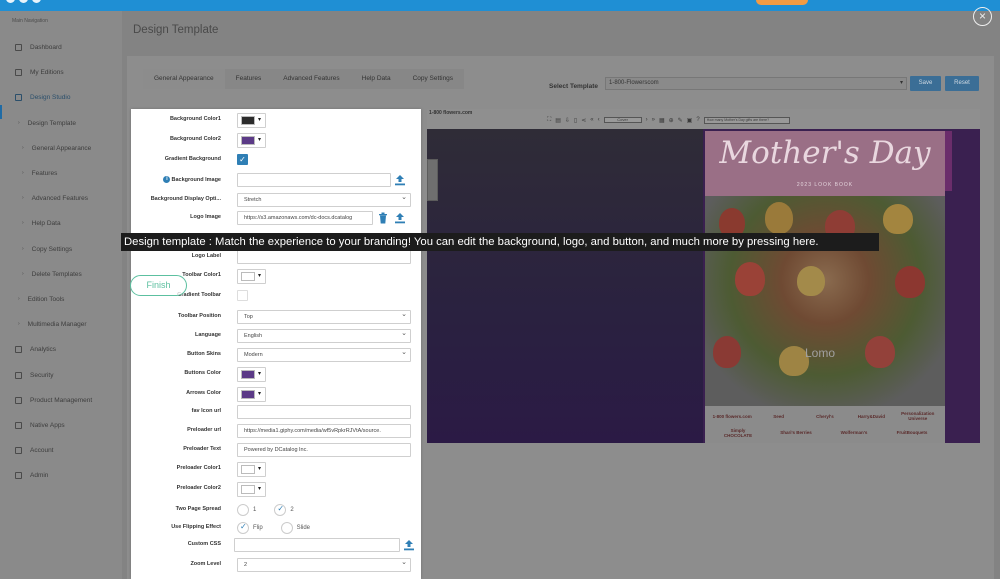  What do you see at coordinates (653, 120) in the screenshot?
I see `last-page-icon: »` at bounding box center [653, 120].